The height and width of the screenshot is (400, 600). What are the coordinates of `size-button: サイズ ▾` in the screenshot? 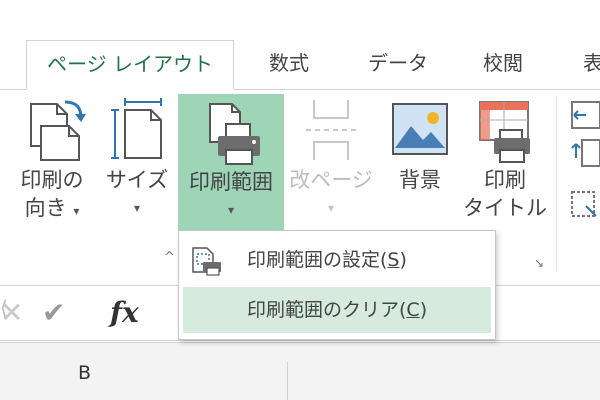 It's located at (137, 166).